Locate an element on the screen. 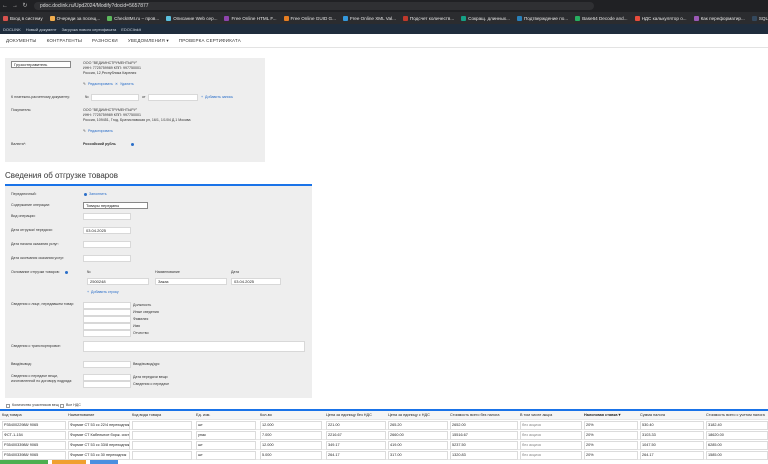 The width and height of the screenshot is (768, 464). basis-date-input: 03.04.2025 is located at coordinates (256, 281).